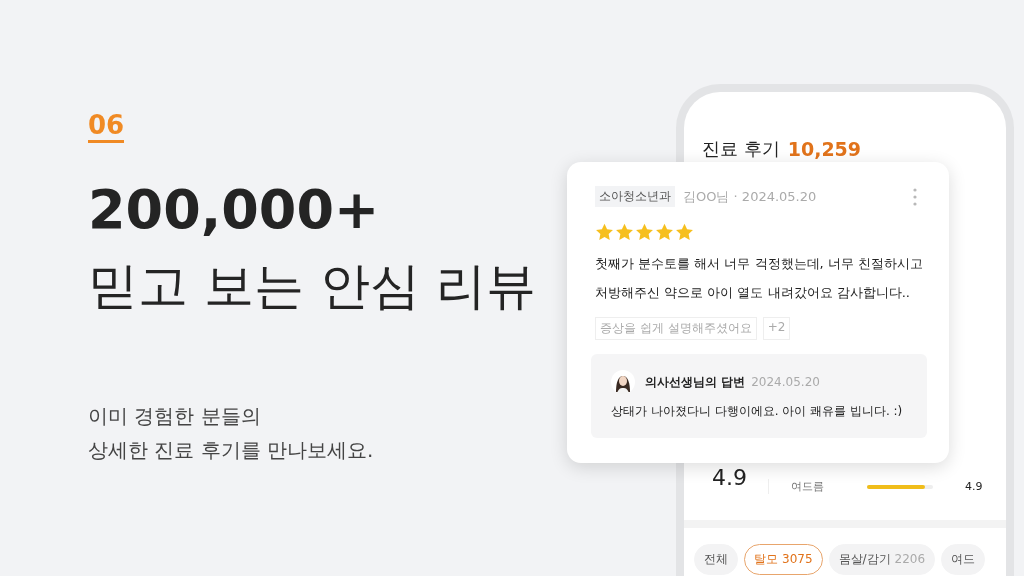  Describe the element at coordinates (974, 486) in the screenshot. I see `rating-value: 4.9` at that location.